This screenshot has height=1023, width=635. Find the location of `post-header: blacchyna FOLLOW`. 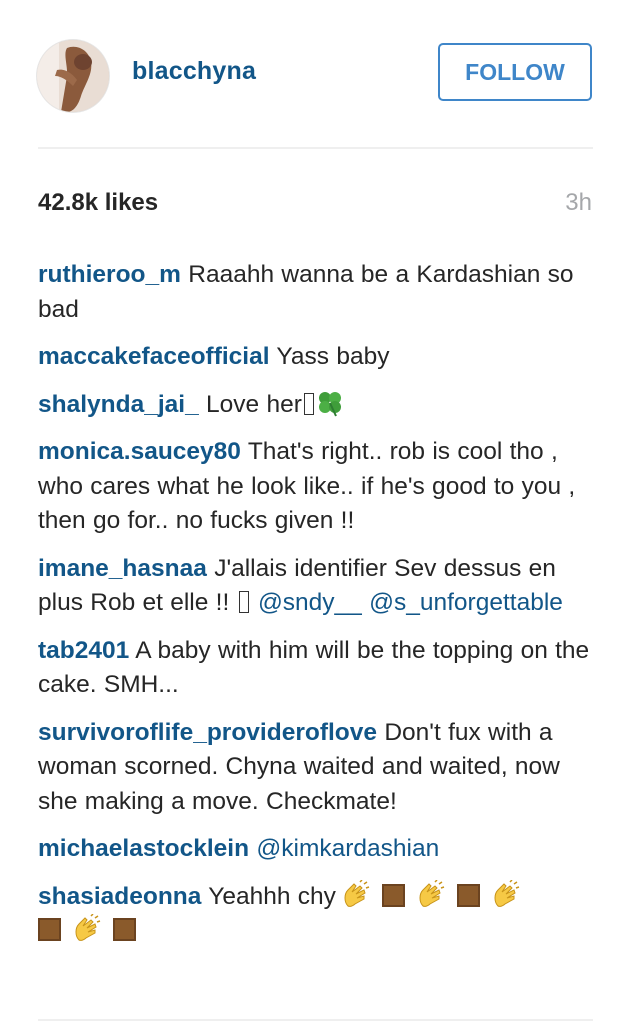

post-header: blacchyna FOLLOW is located at coordinates (317, 74).